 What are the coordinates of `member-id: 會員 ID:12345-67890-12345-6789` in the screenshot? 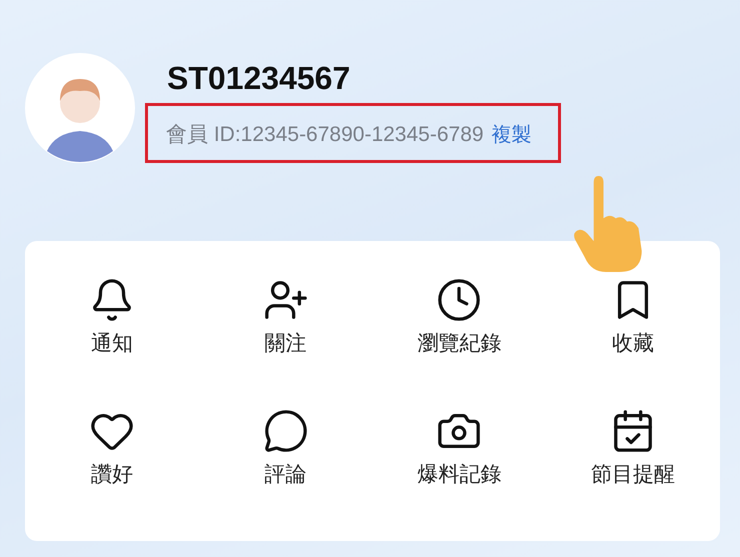 It's located at (325, 135).